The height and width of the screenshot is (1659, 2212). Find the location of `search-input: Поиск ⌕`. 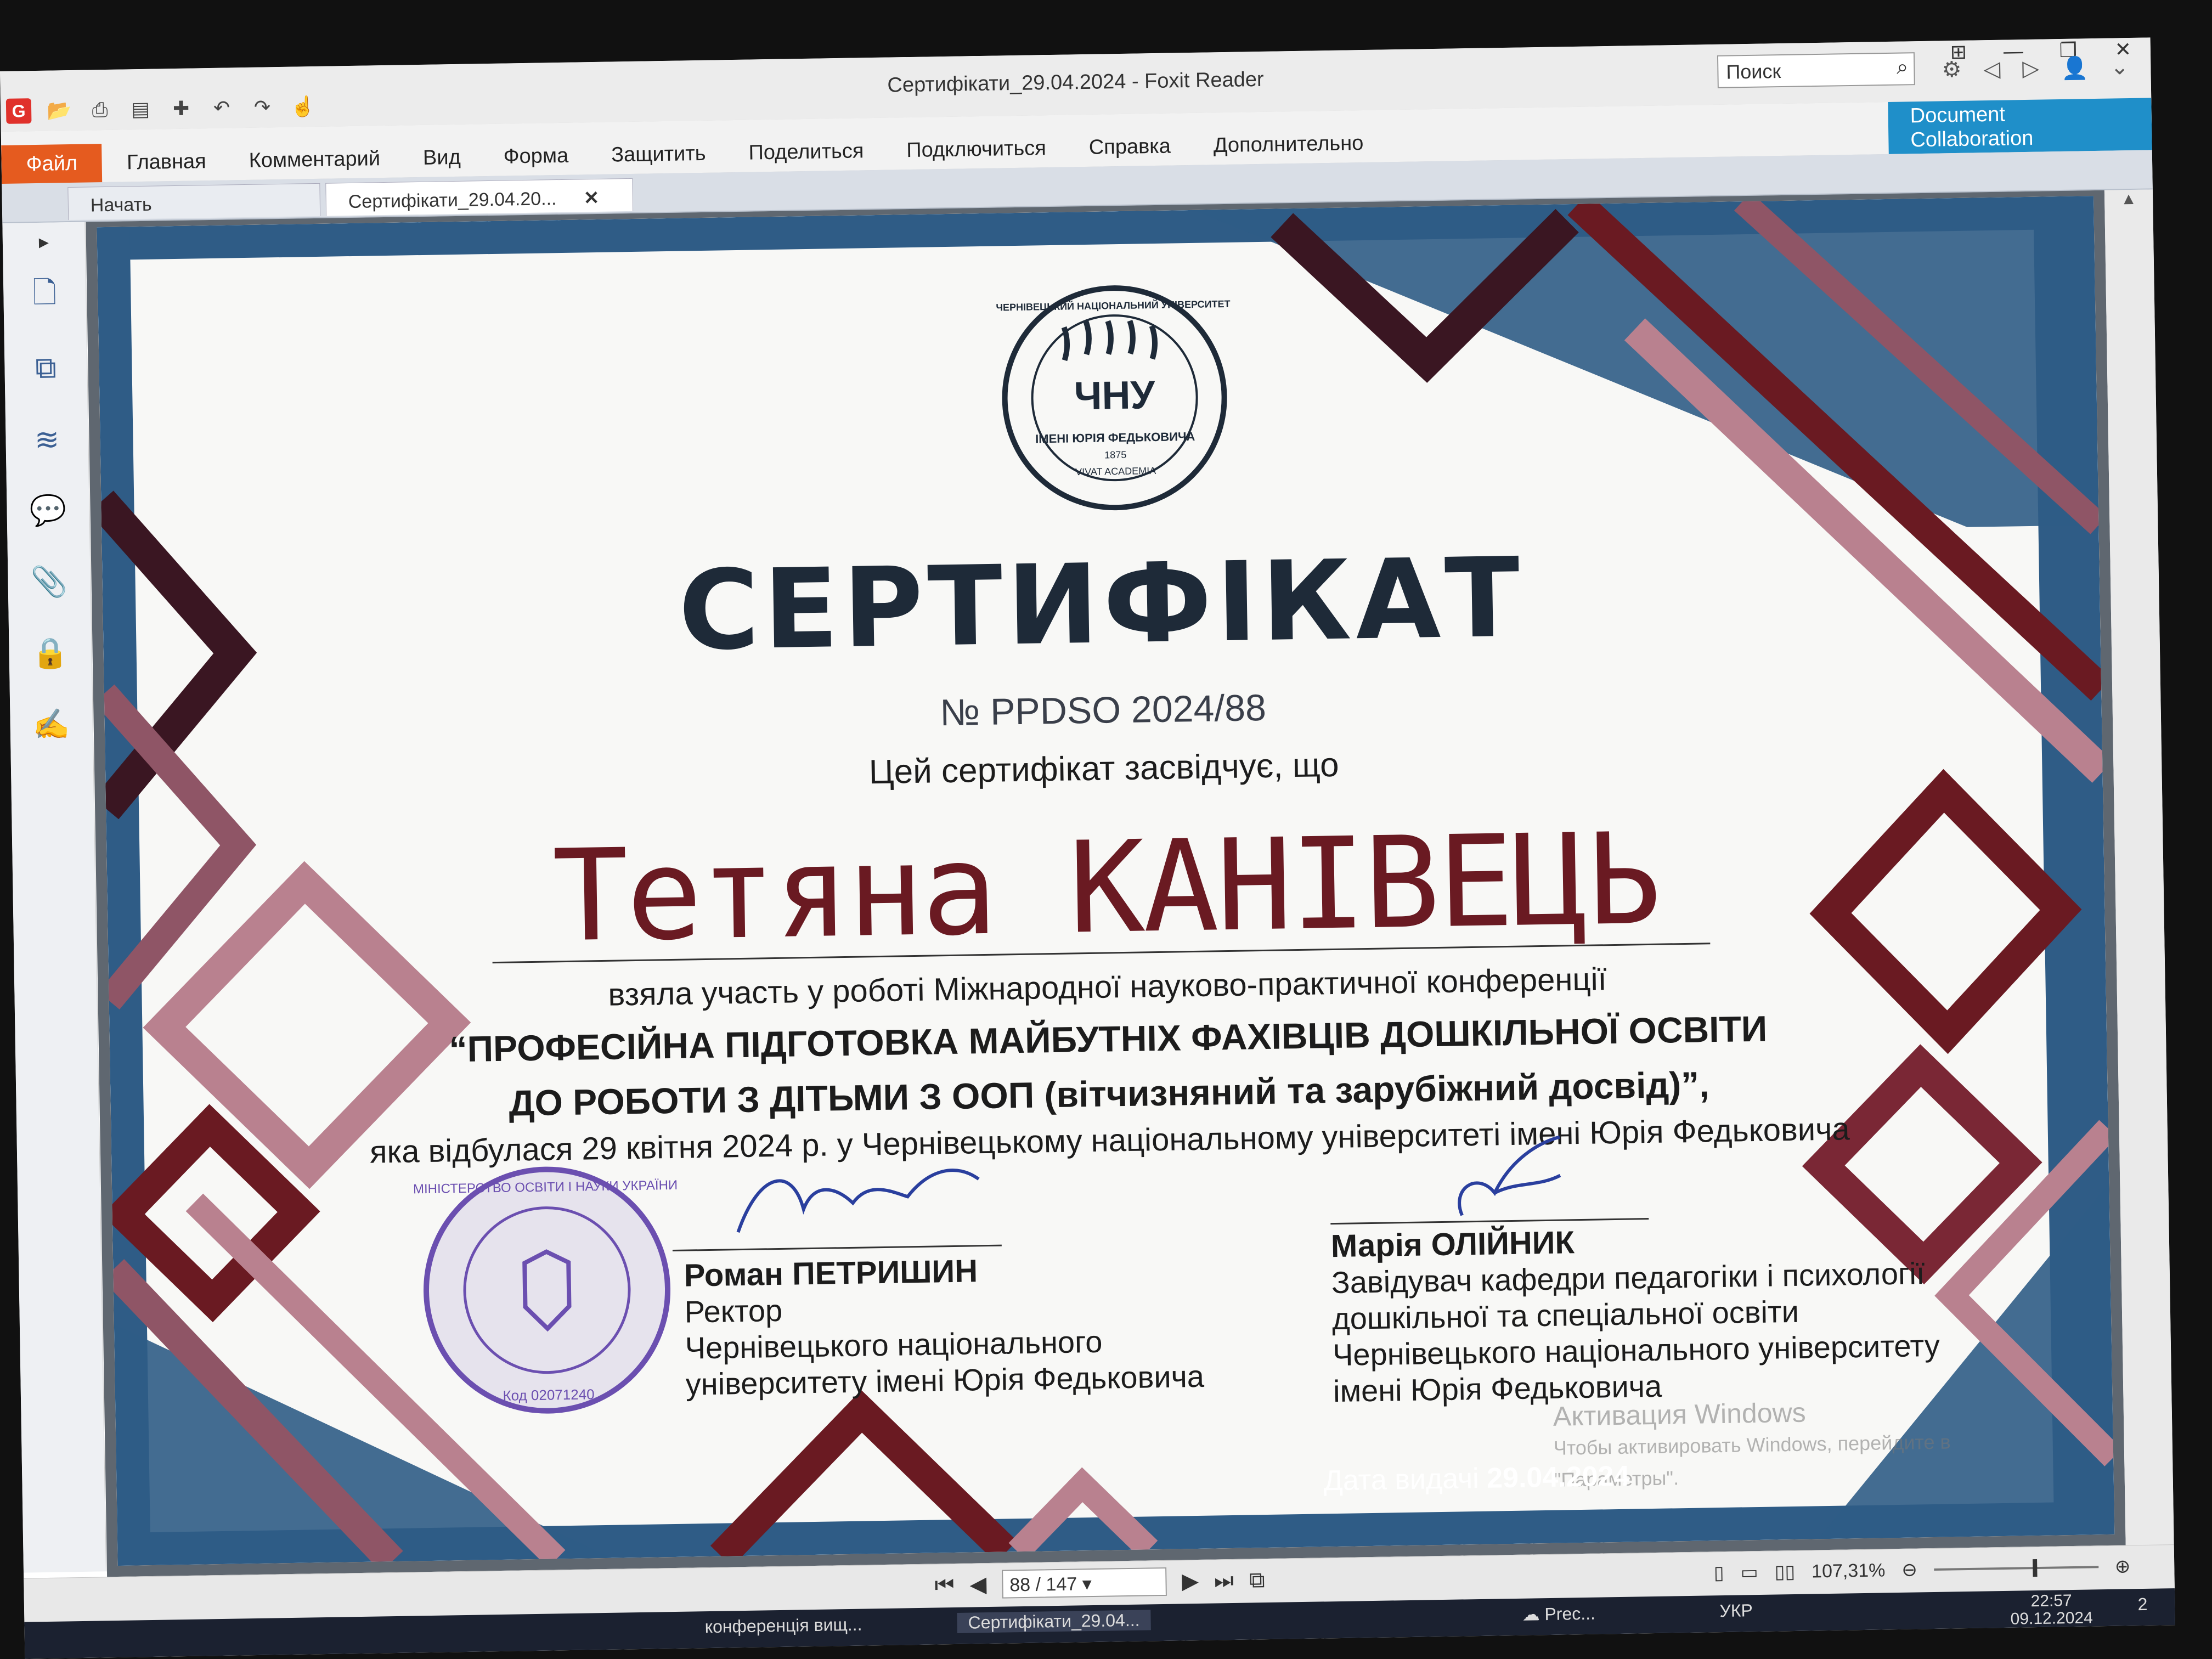

search-input: Поиск ⌕ is located at coordinates (1816, 70).